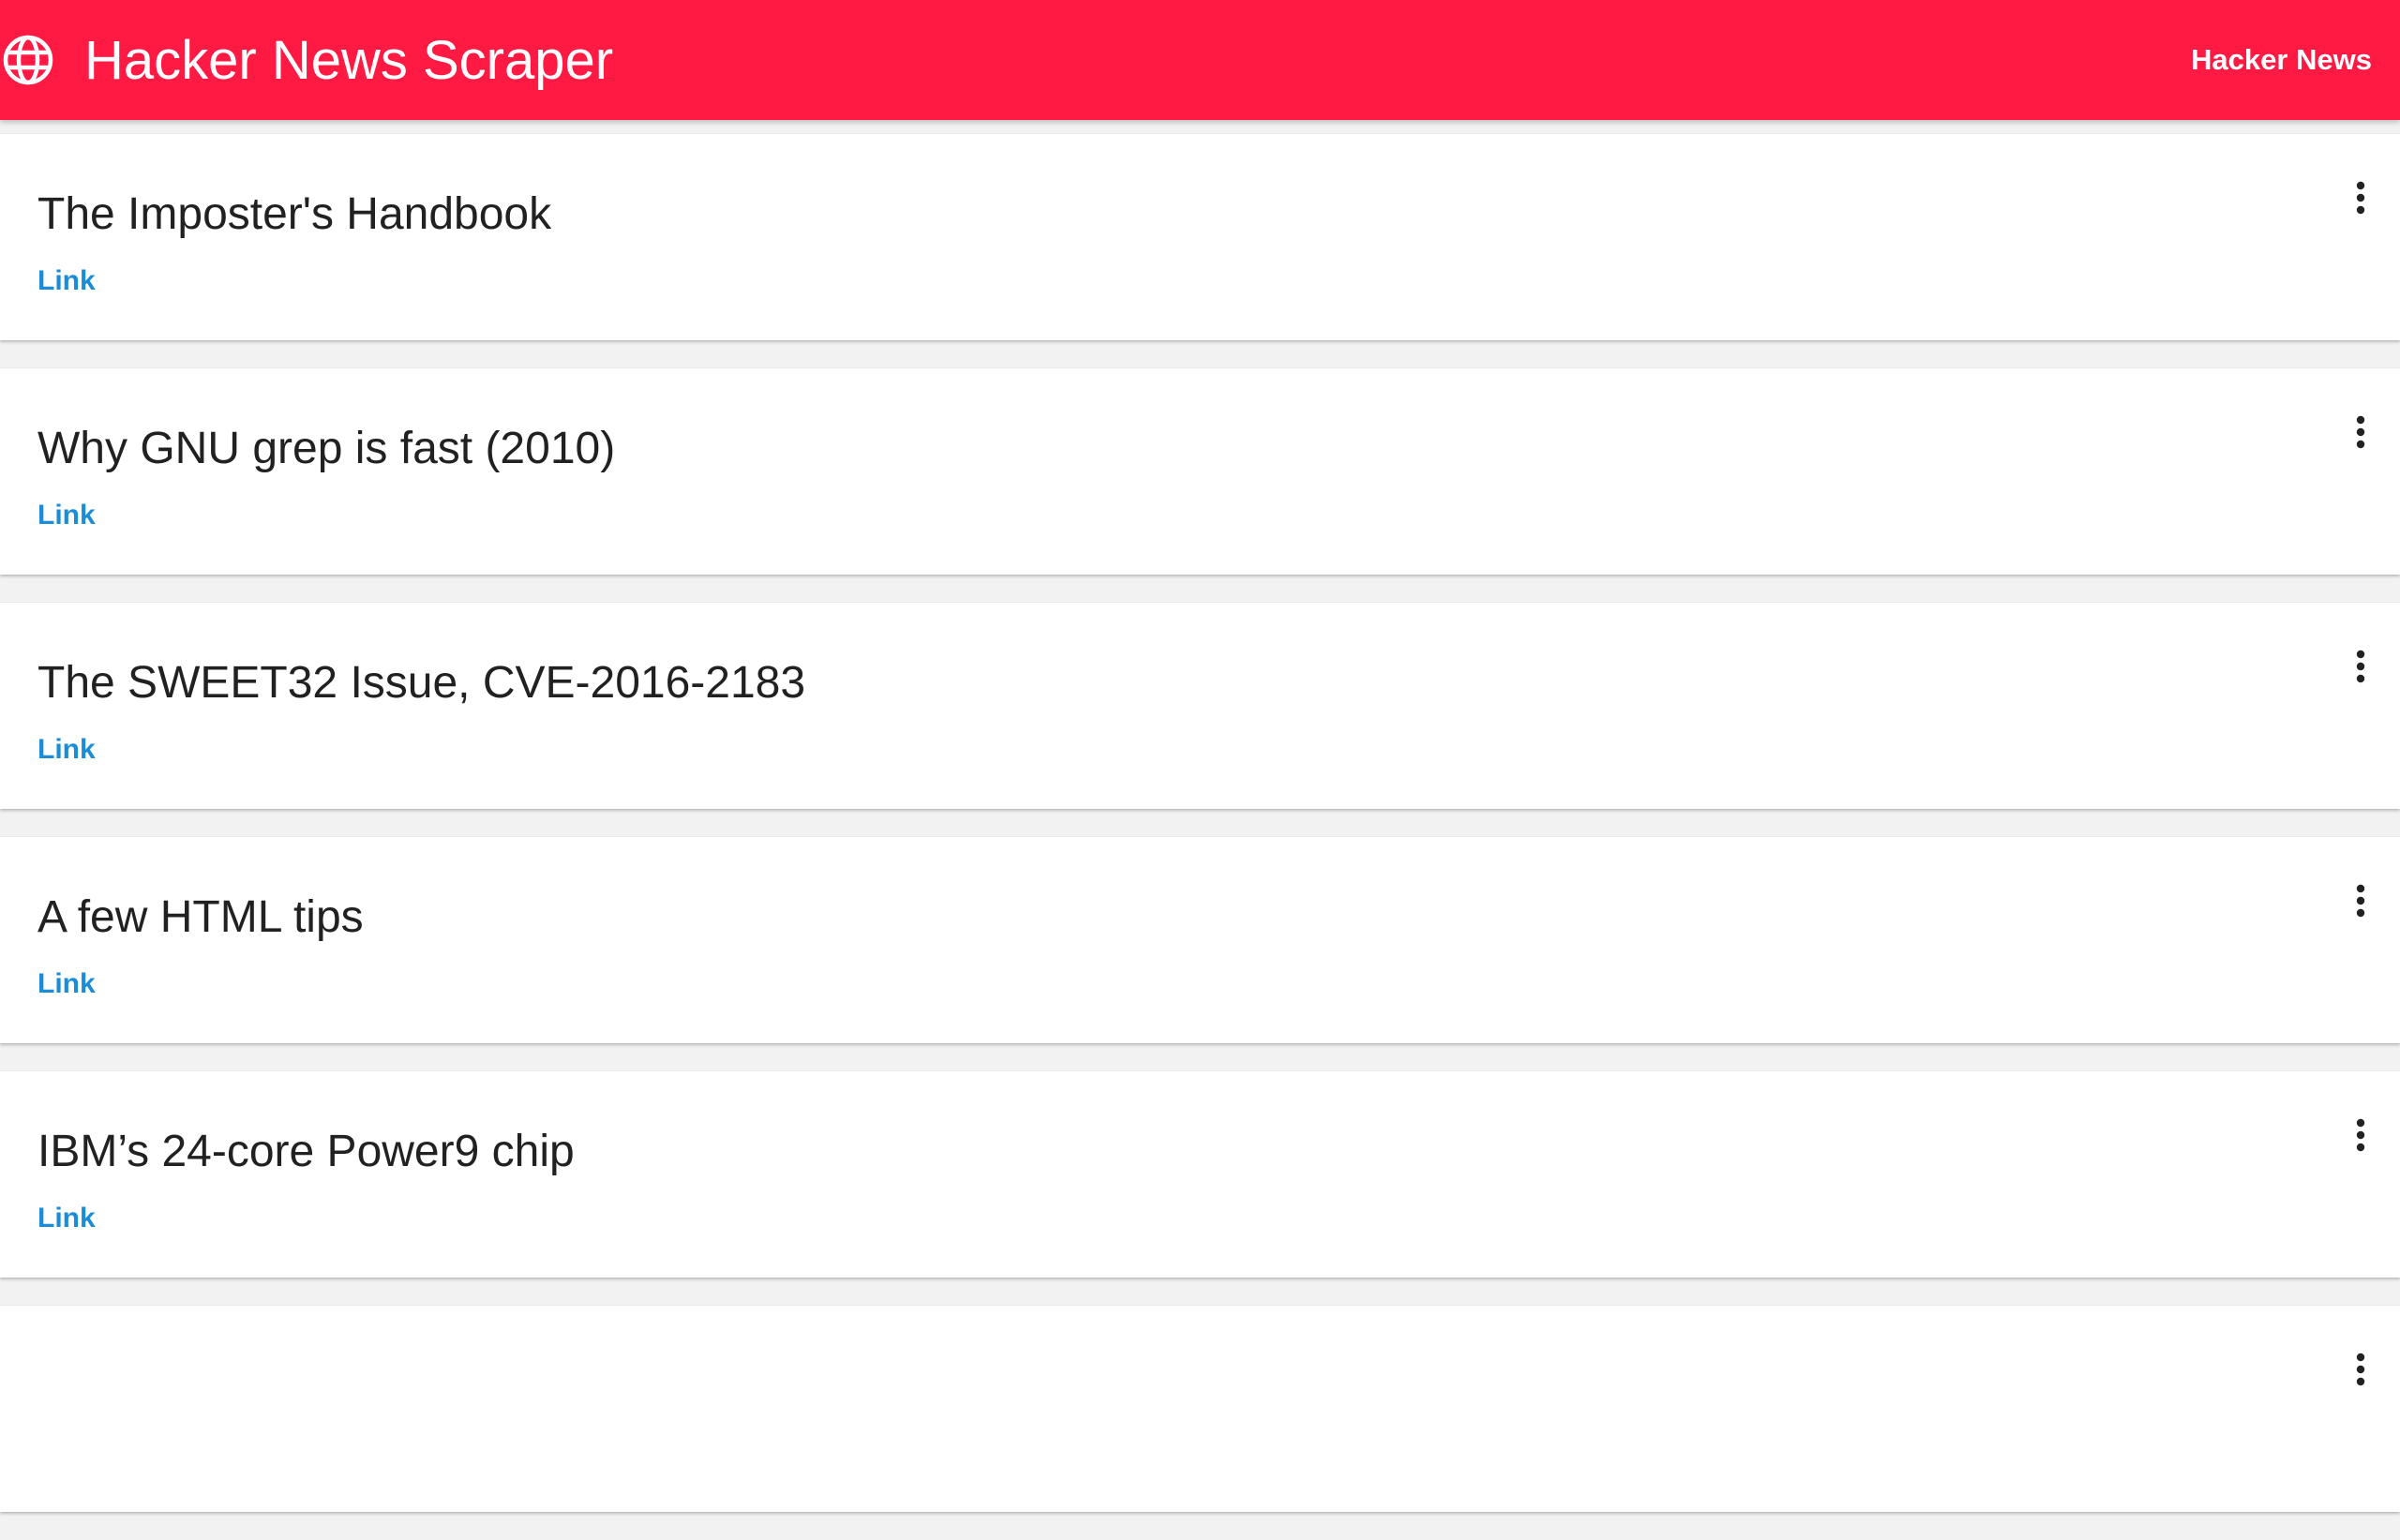  I want to click on story-card: IBM’s 24-core Power9 chip Link, so click(1200, 1174).